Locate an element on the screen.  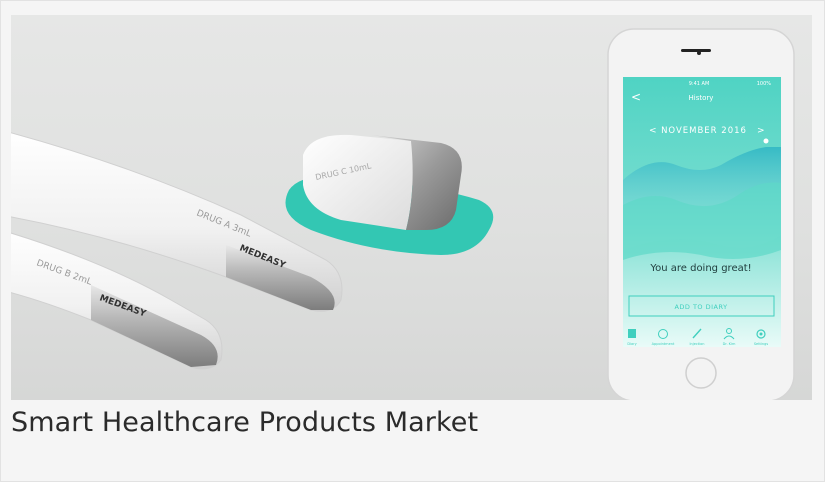
chart-marker is located at coordinates (766, 141).